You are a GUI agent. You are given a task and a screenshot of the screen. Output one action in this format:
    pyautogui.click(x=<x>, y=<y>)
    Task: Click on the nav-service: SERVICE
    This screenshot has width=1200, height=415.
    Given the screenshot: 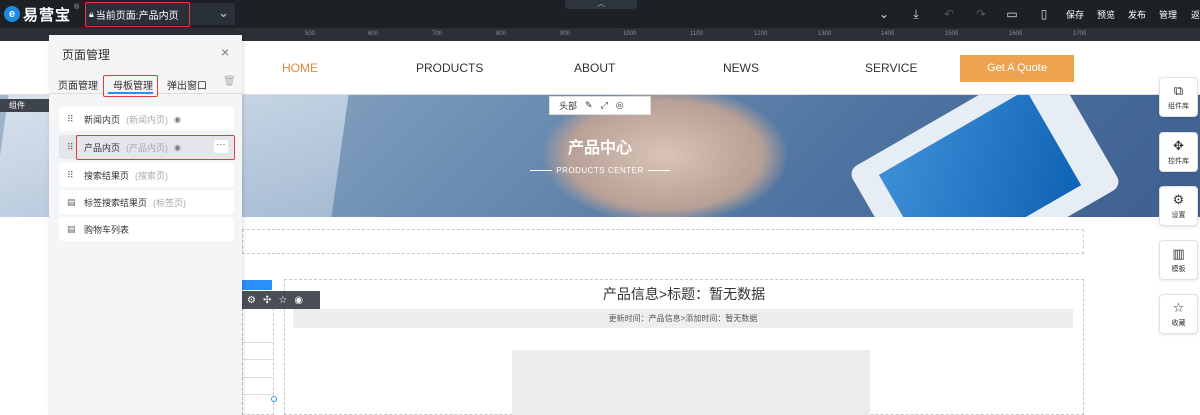 What is the action you would take?
    pyautogui.click(x=891, y=68)
    